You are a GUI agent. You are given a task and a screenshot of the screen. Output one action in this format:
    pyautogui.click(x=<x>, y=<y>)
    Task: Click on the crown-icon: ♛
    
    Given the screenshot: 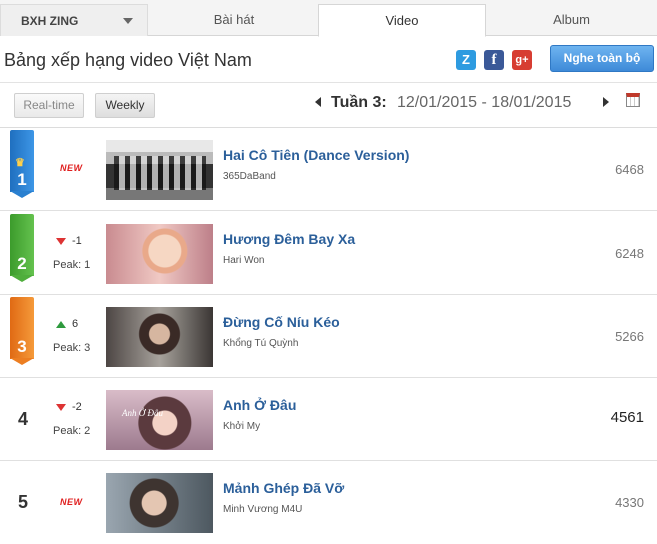 What is the action you would take?
    pyautogui.click(x=20, y=163)
    